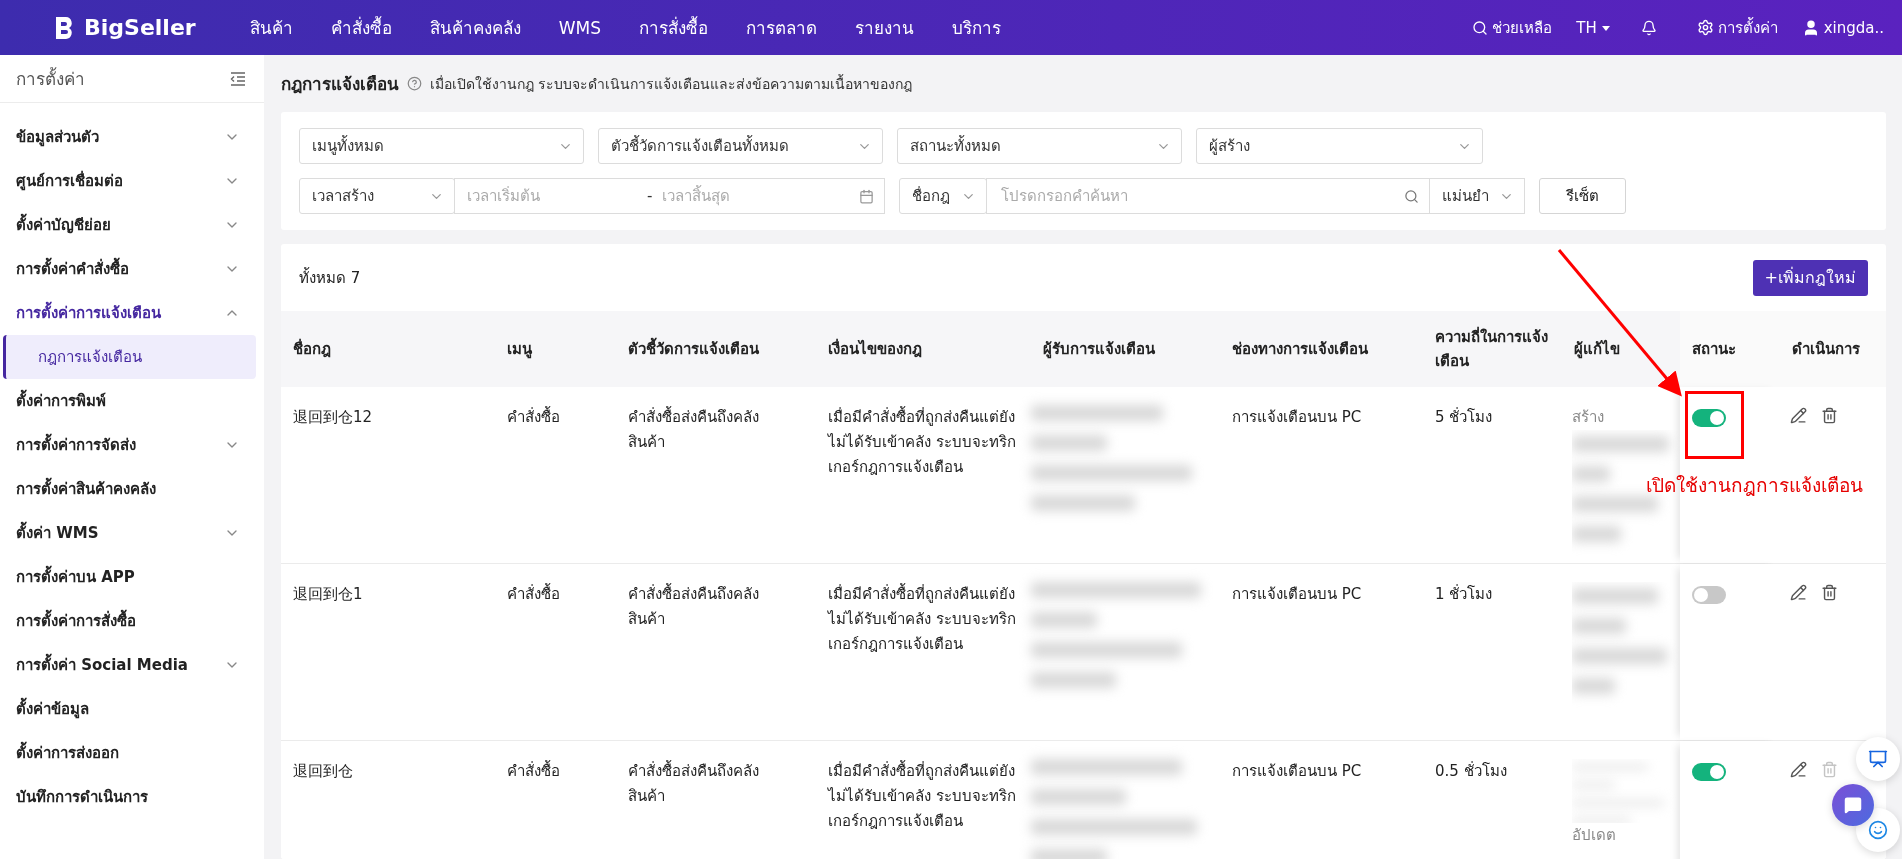 This screenshot has height=859, width=1902. Describe the element at coordinates (132, 621) in the screenshot. I see `sidebar-item: การตั้งค่าการสั่งซื้อ` at that location.